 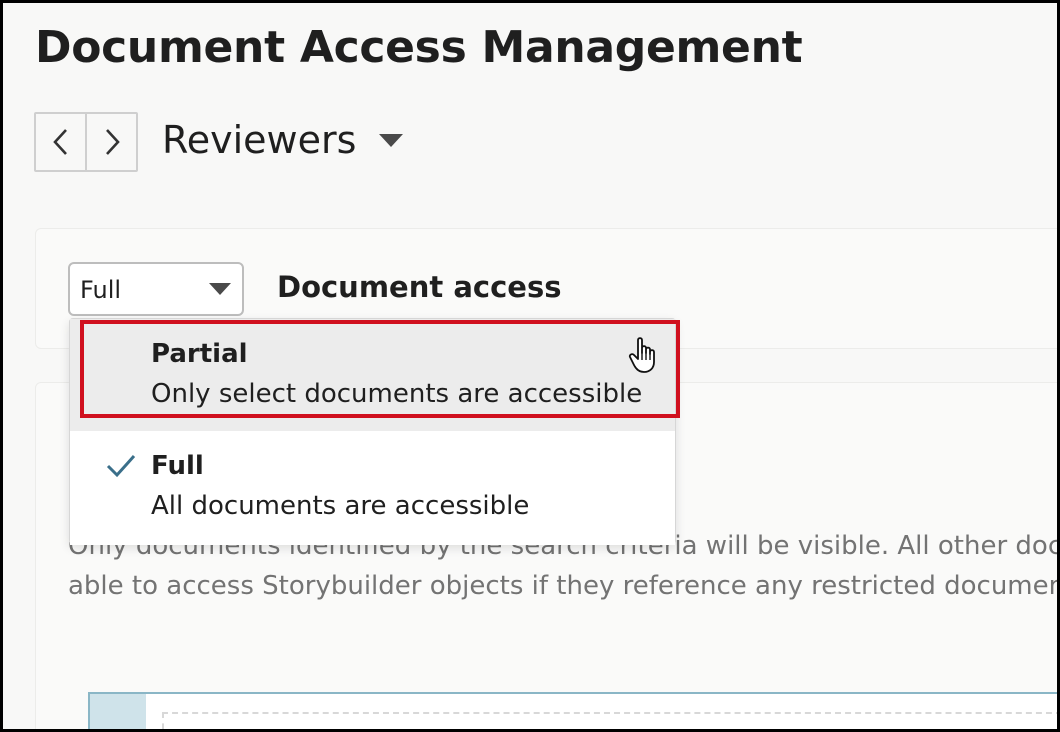 What do you see at coordinates (611, 722) in the screenshot?
I see `drop-zone` at bounding box center [611, 722].